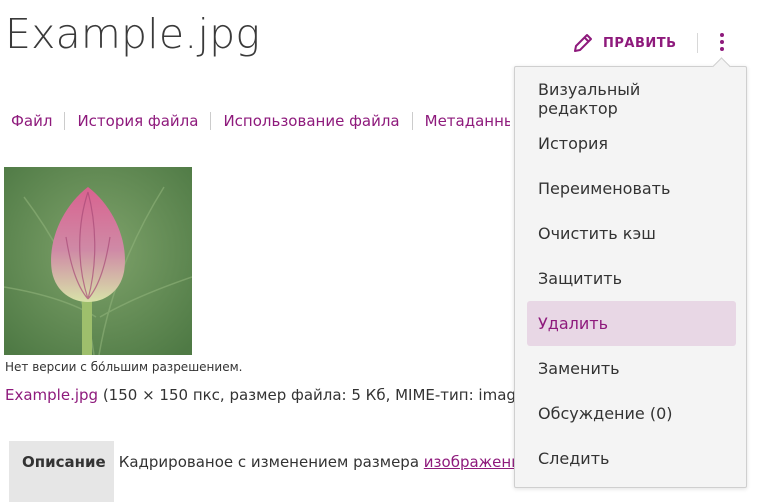 The height and width of the screenshot is (502, 767). Describe the element at coordinates (51, 395) in the screenshot. I see `file-link: Example.jpg` at that location.